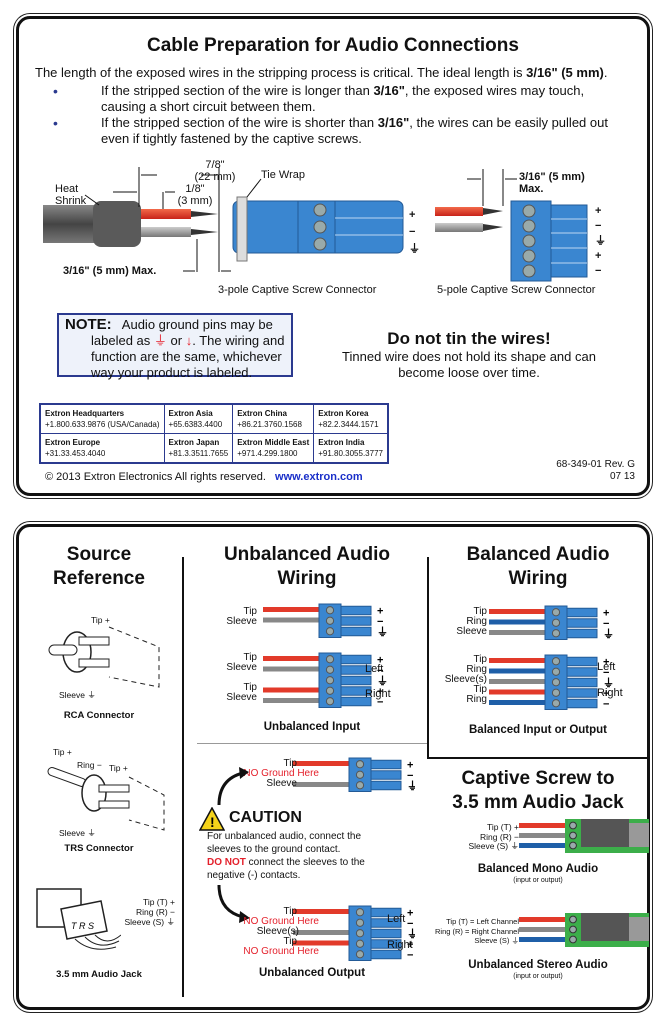  What do you see at coordinates (195, 424) in the screenshot?
I see `contact-phone: +65.6383.4400` at bounding box center [195, 424].